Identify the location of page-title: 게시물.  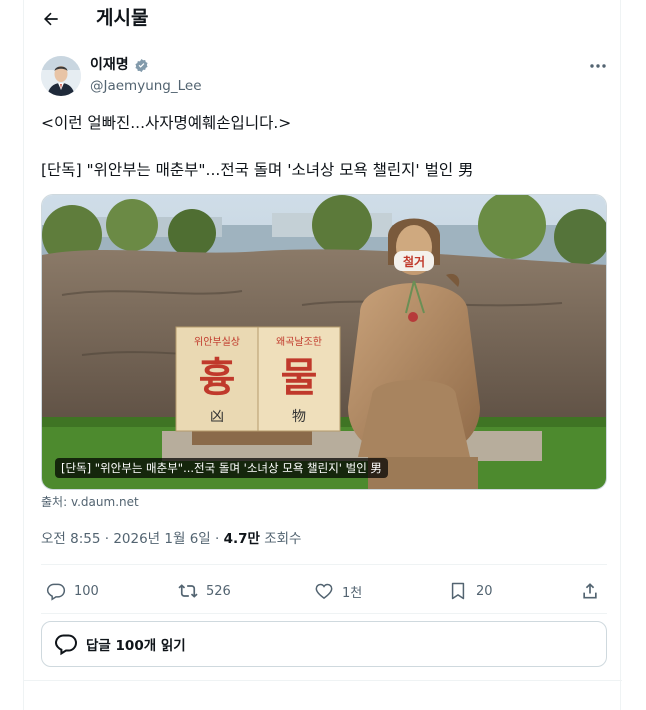
(122, 18).